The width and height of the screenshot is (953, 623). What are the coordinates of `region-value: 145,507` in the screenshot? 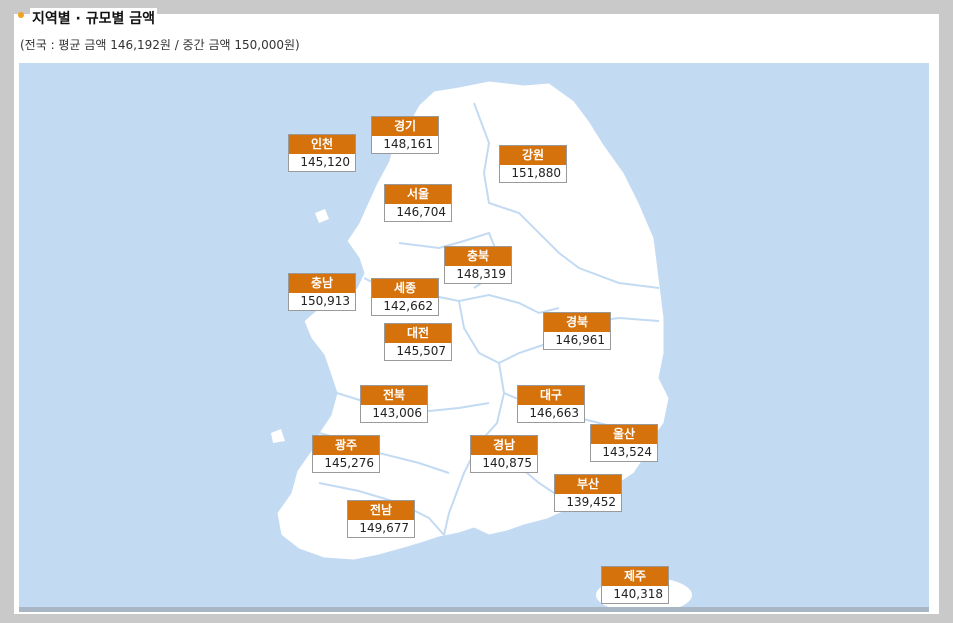 It's located at (418, 351).